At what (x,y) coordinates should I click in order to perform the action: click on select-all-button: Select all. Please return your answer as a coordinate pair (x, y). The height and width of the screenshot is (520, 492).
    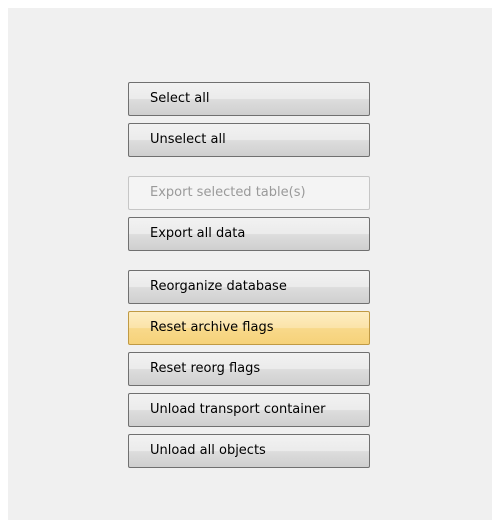
    Looking at the image, I should click on (249, 99).